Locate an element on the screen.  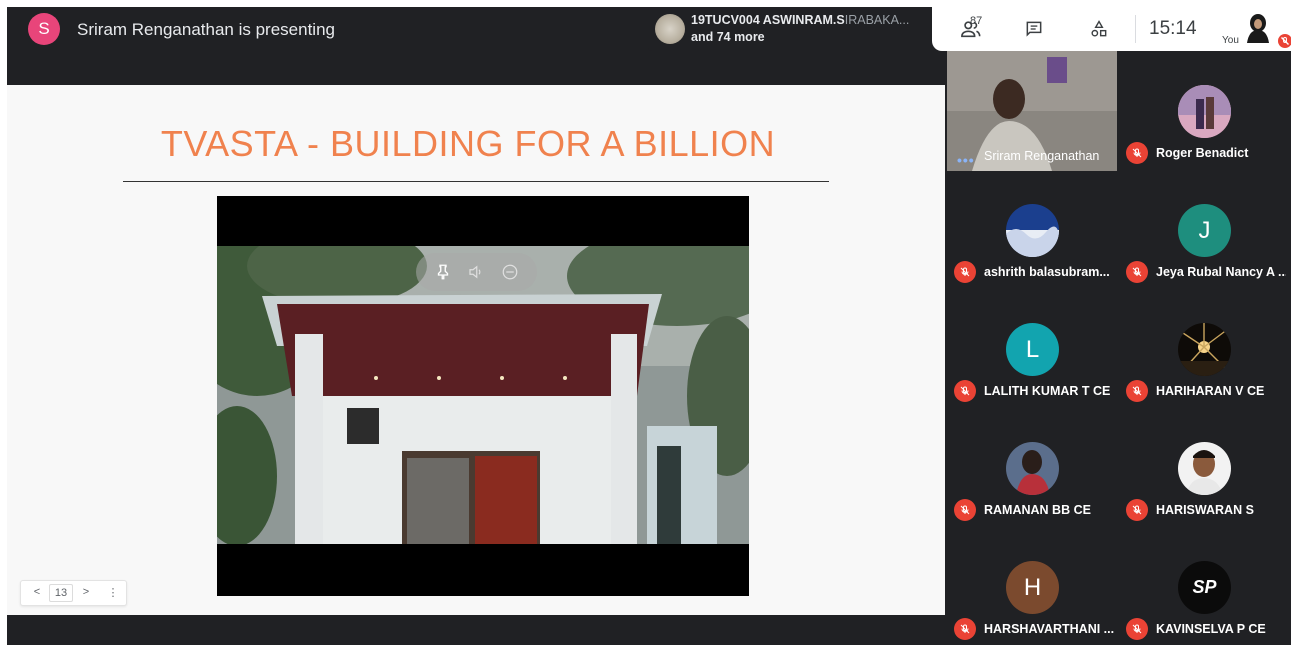
participant-tile: SP KAVINSELVA P CE is located at coordinates (1205, 586).